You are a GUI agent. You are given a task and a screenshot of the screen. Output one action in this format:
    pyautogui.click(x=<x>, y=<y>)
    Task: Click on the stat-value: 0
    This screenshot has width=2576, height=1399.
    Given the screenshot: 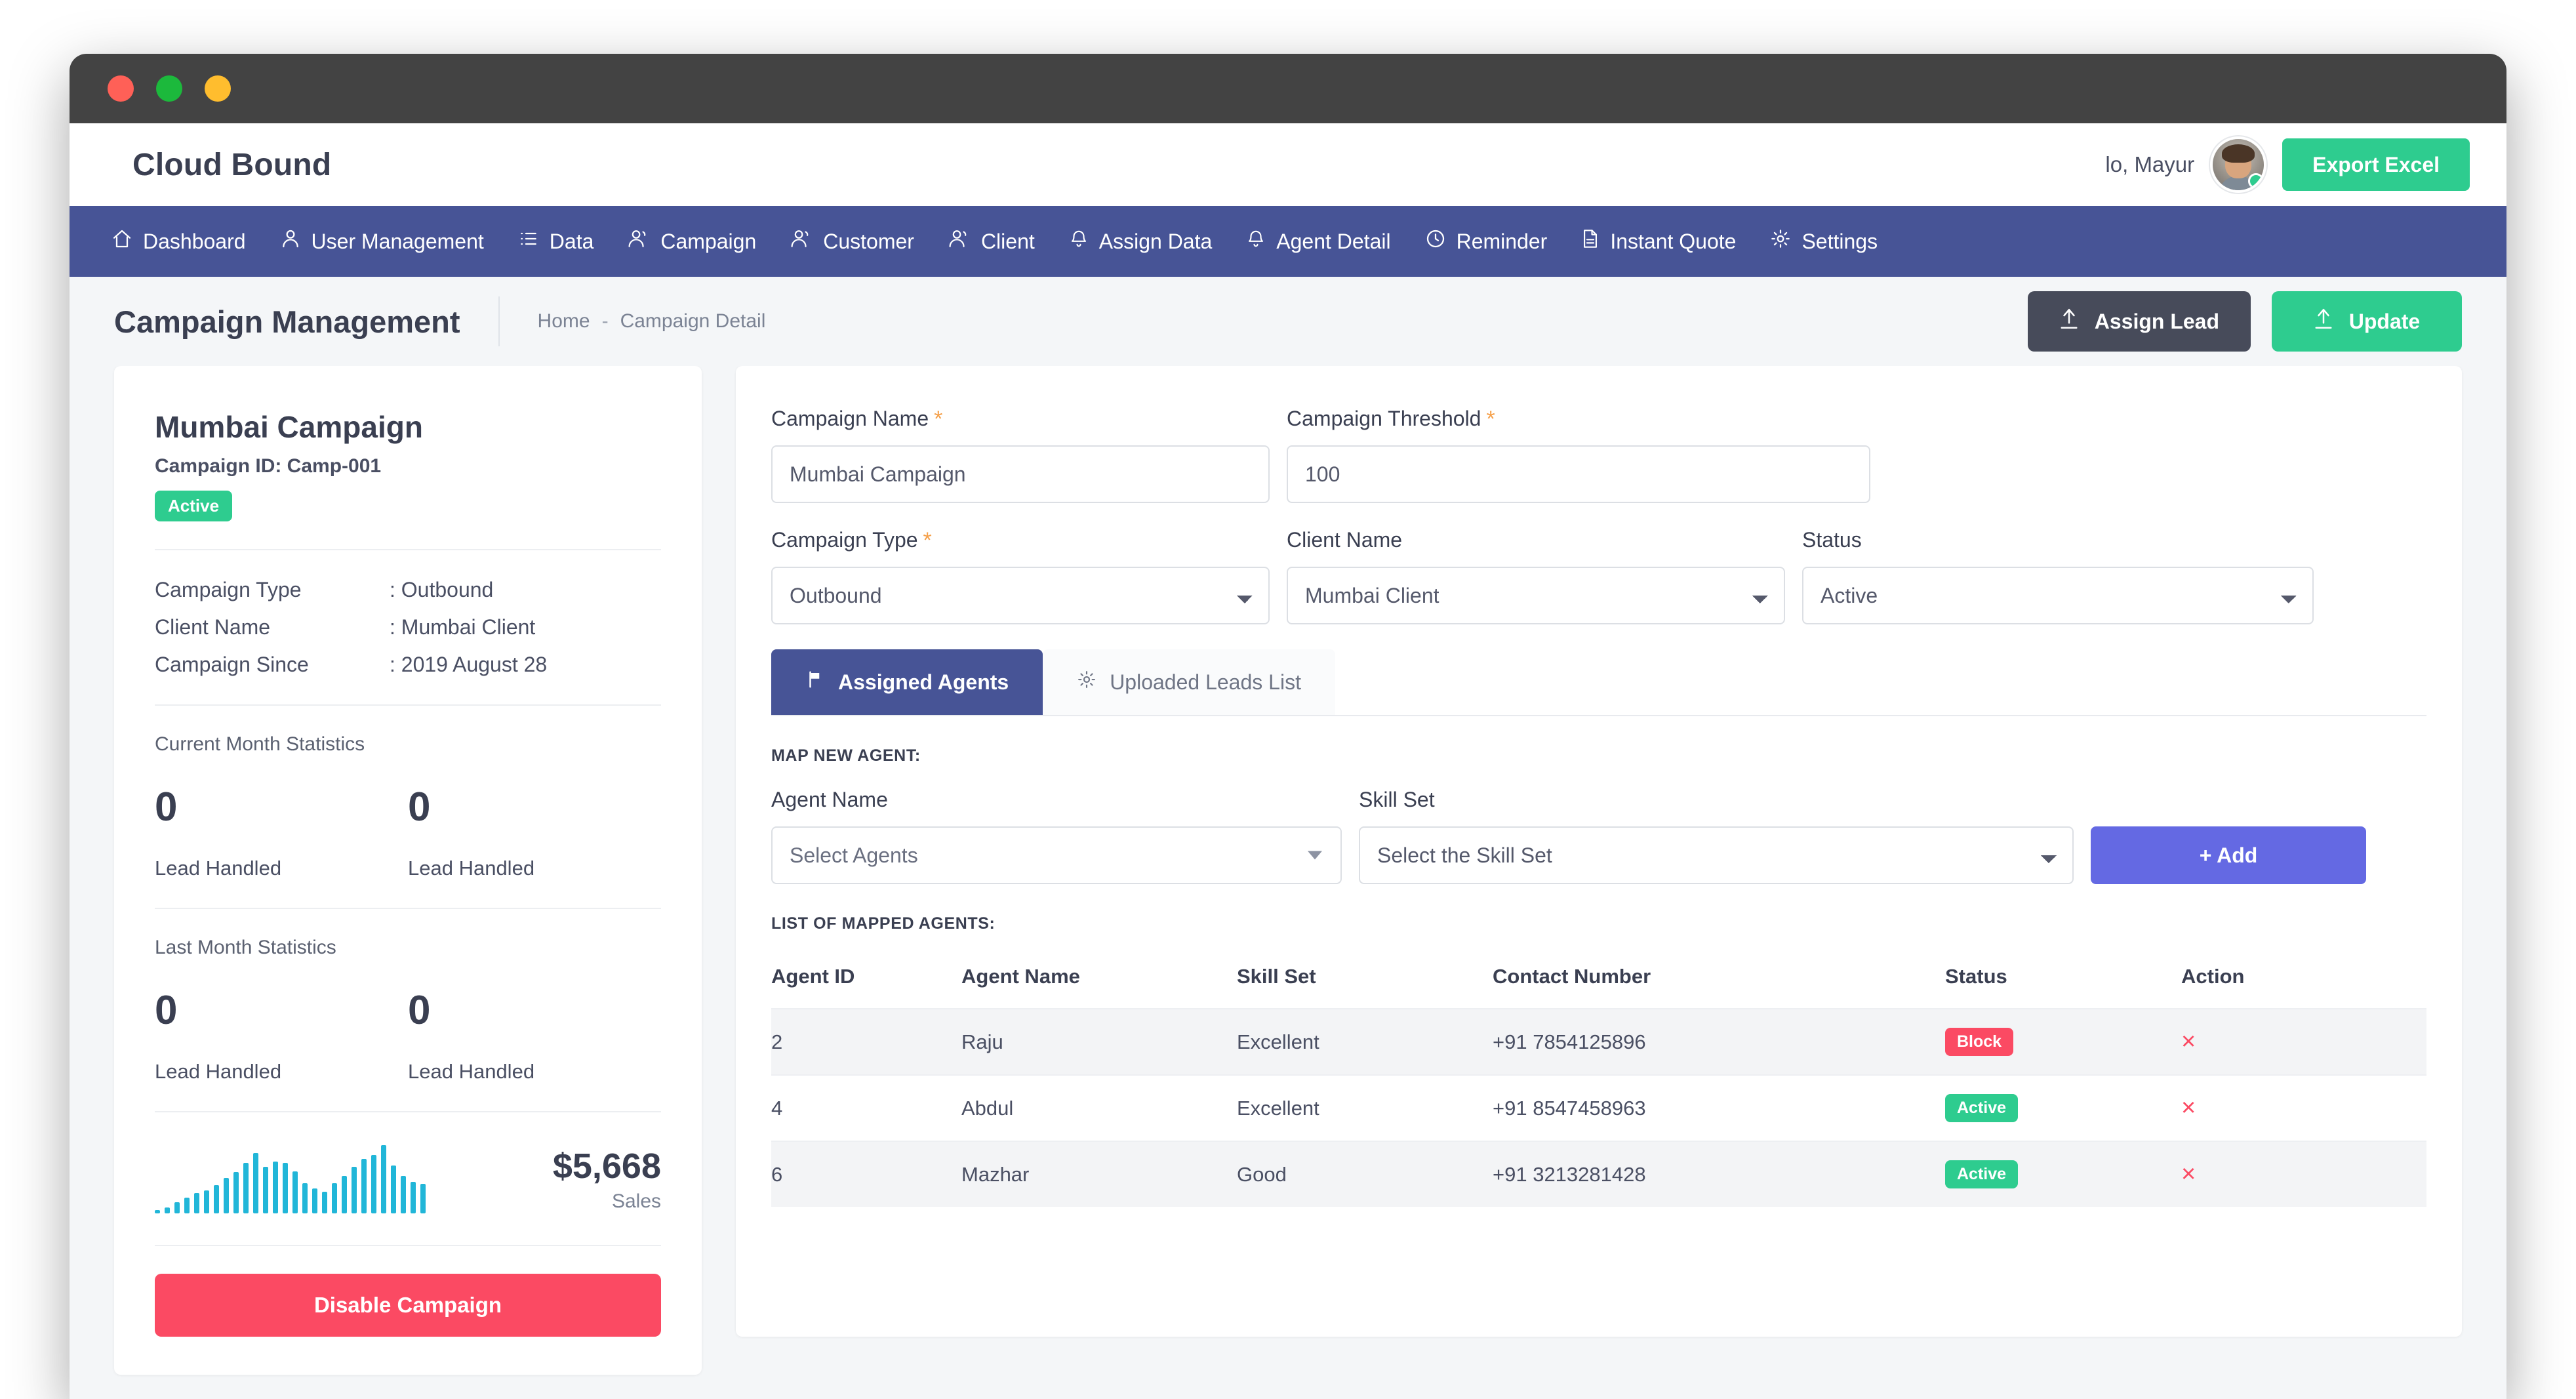 What is the action you would take?
    pyautogui.click(x=419, y=1010)
    